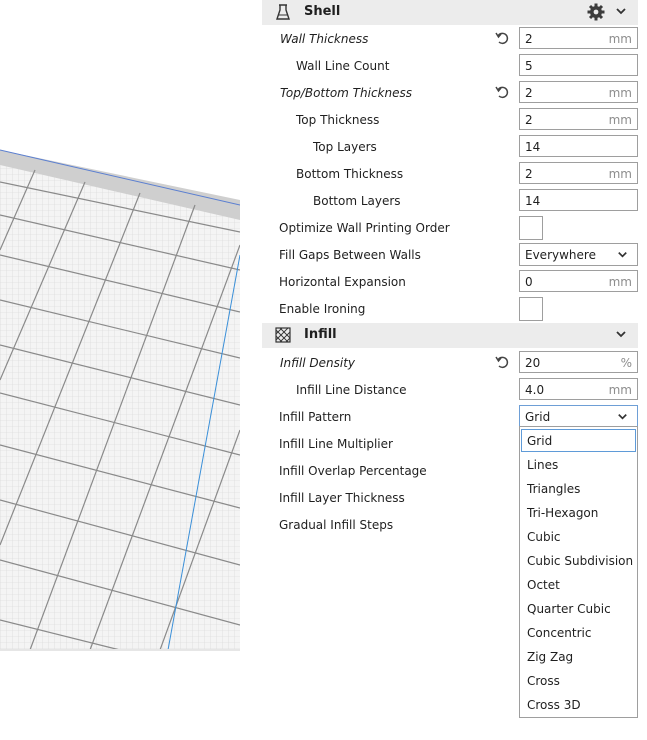 Image resolution: width=647 pixels, height=740 pixels. Describe the element at coordinates (315, 417) in the screenshot. I see `setting-label: Infill Pattern` at that location.